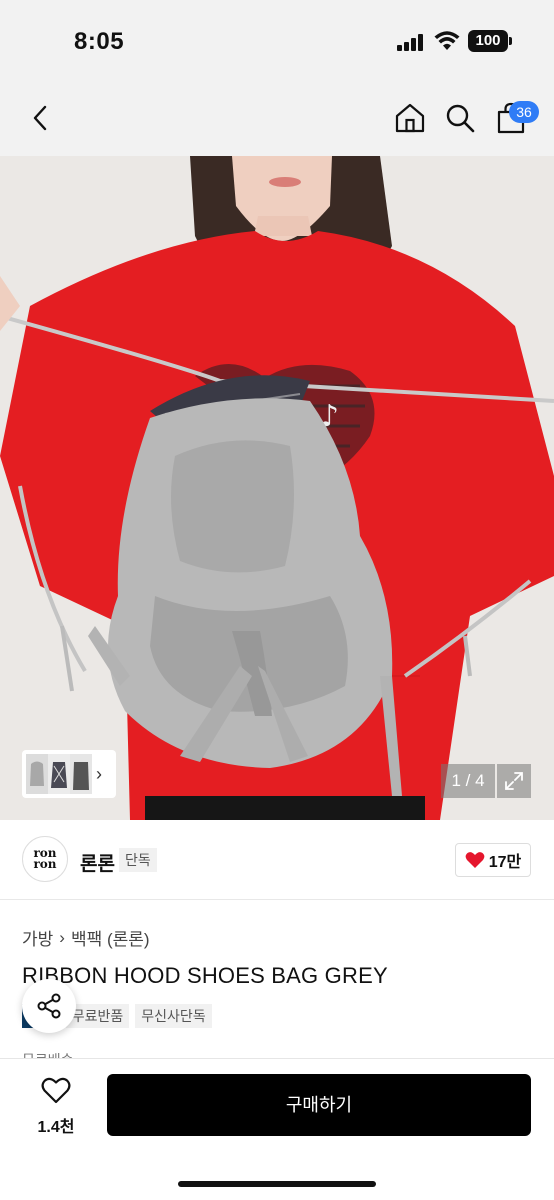  Describe the element at coordinates (173, 1016) in the screenshot. I see `exclusive-tag: 무신사단독` at that location.